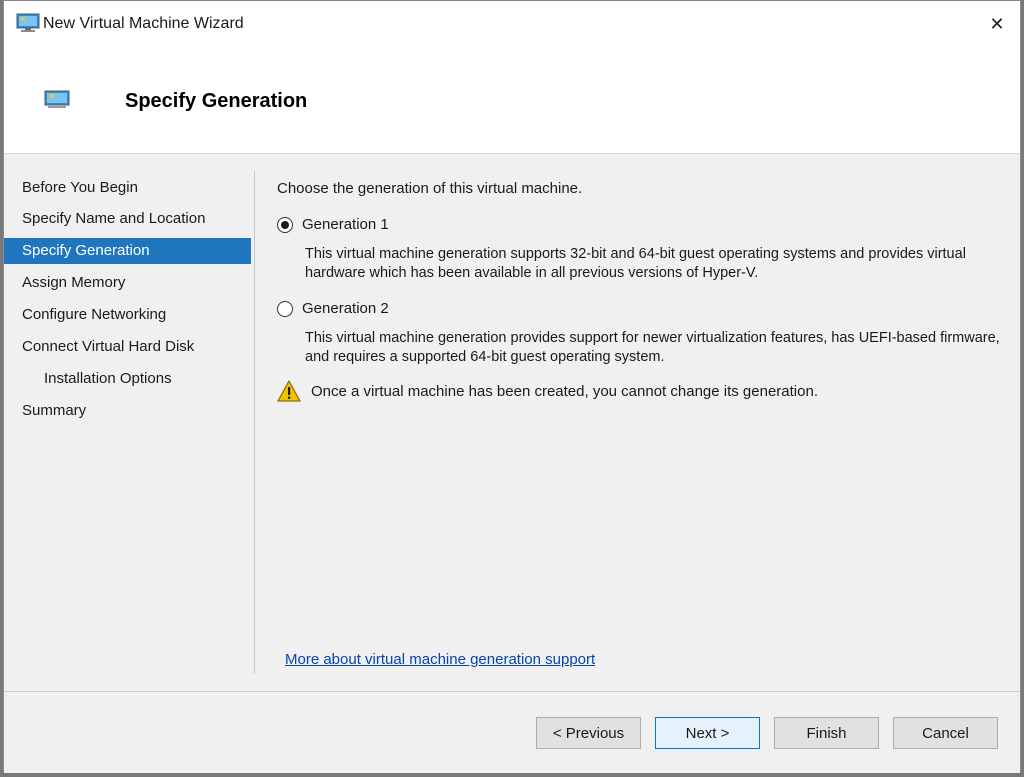 Image resolution: width=1024 pixels, height=777 pixels. Describe the element at coordinates (216, 101) in the screenshot. I see `page-title: Specify Generation` at that location.